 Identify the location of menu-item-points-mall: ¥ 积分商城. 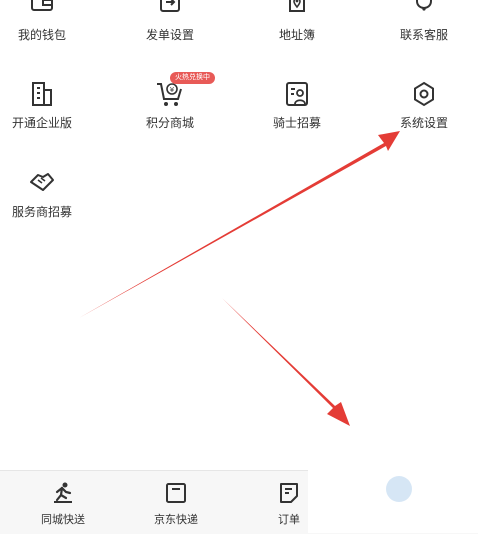
(170, 105).